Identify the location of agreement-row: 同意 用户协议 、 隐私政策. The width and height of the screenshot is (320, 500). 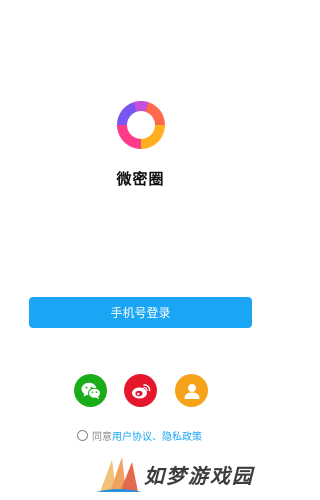
(139, 435).